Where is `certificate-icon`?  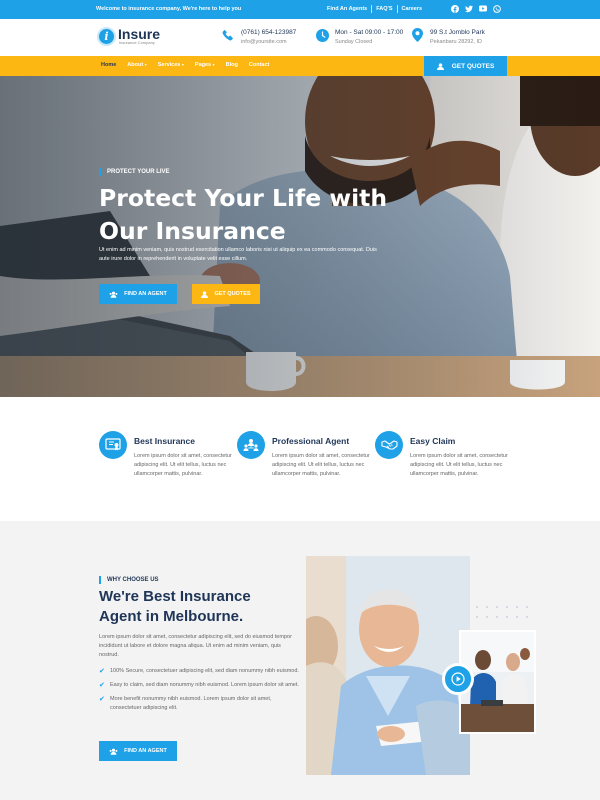 certificate-icon is located at coordinates (113, 445).